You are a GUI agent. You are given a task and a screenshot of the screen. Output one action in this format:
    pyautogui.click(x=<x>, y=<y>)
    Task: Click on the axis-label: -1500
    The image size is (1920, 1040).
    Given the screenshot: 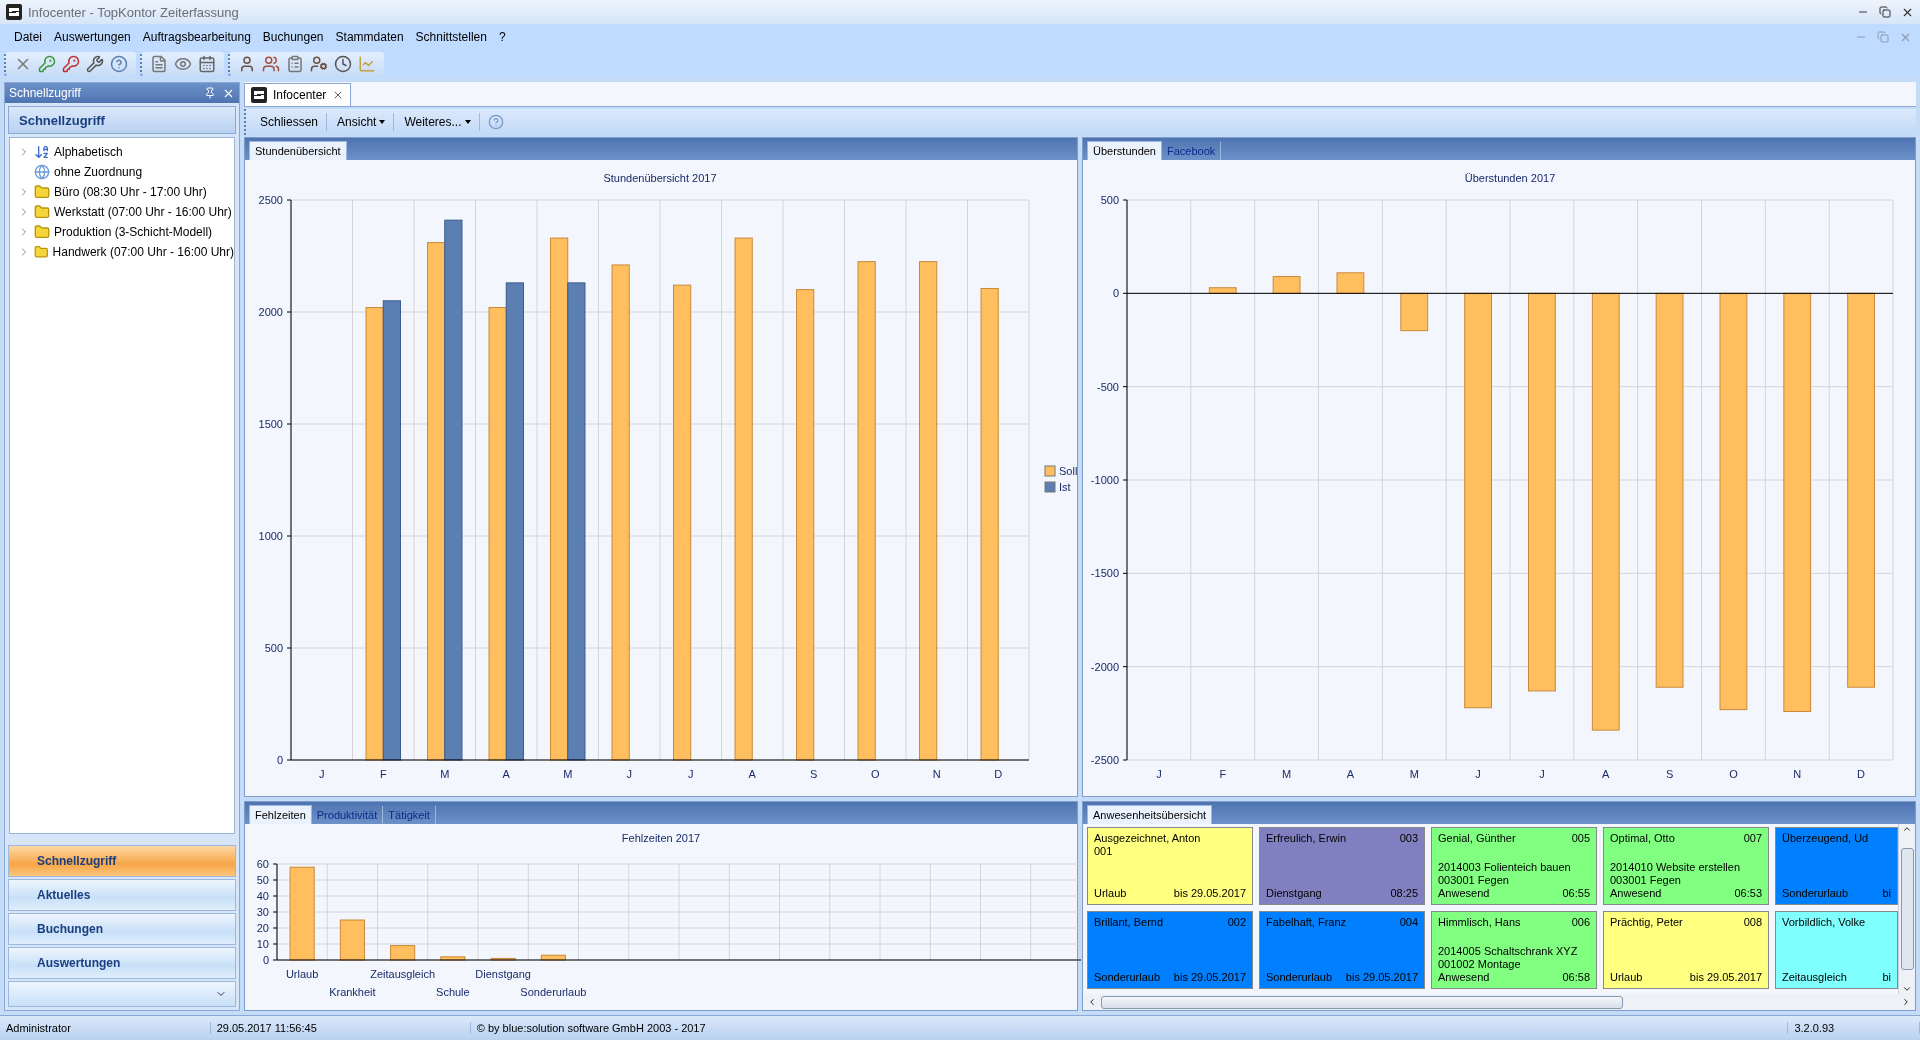 What is the action you would take?
    pyautogui.click(x=1104, y=573)
    